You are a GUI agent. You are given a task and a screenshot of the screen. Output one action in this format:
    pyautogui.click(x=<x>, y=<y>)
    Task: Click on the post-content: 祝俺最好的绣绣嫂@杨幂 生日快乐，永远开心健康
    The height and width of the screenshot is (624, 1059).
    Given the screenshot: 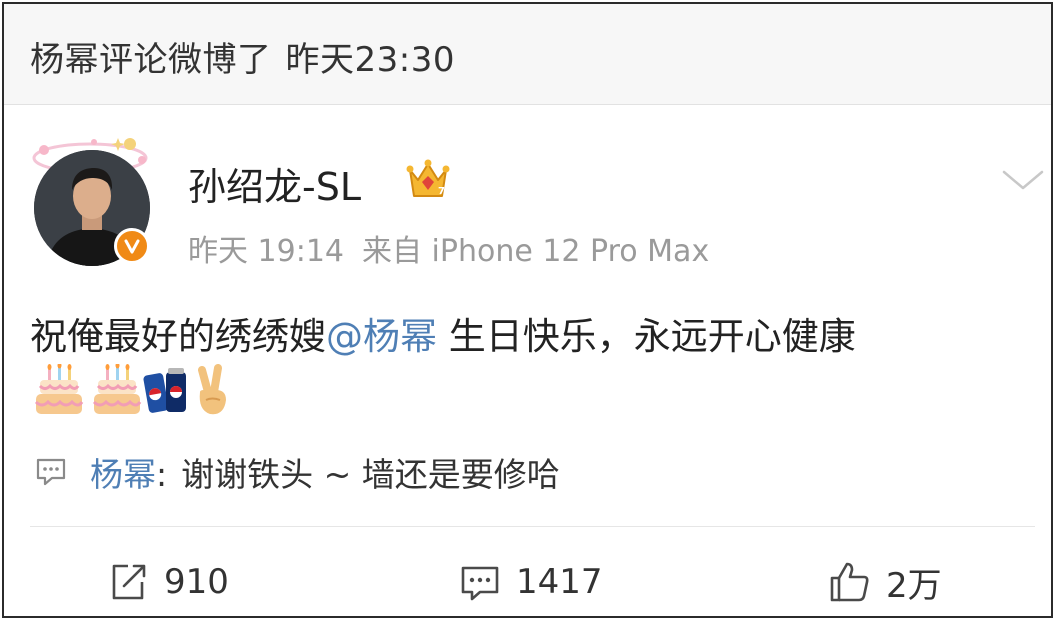 What is the action you would take?
    pyautogui.click(x=443, y=333)
    